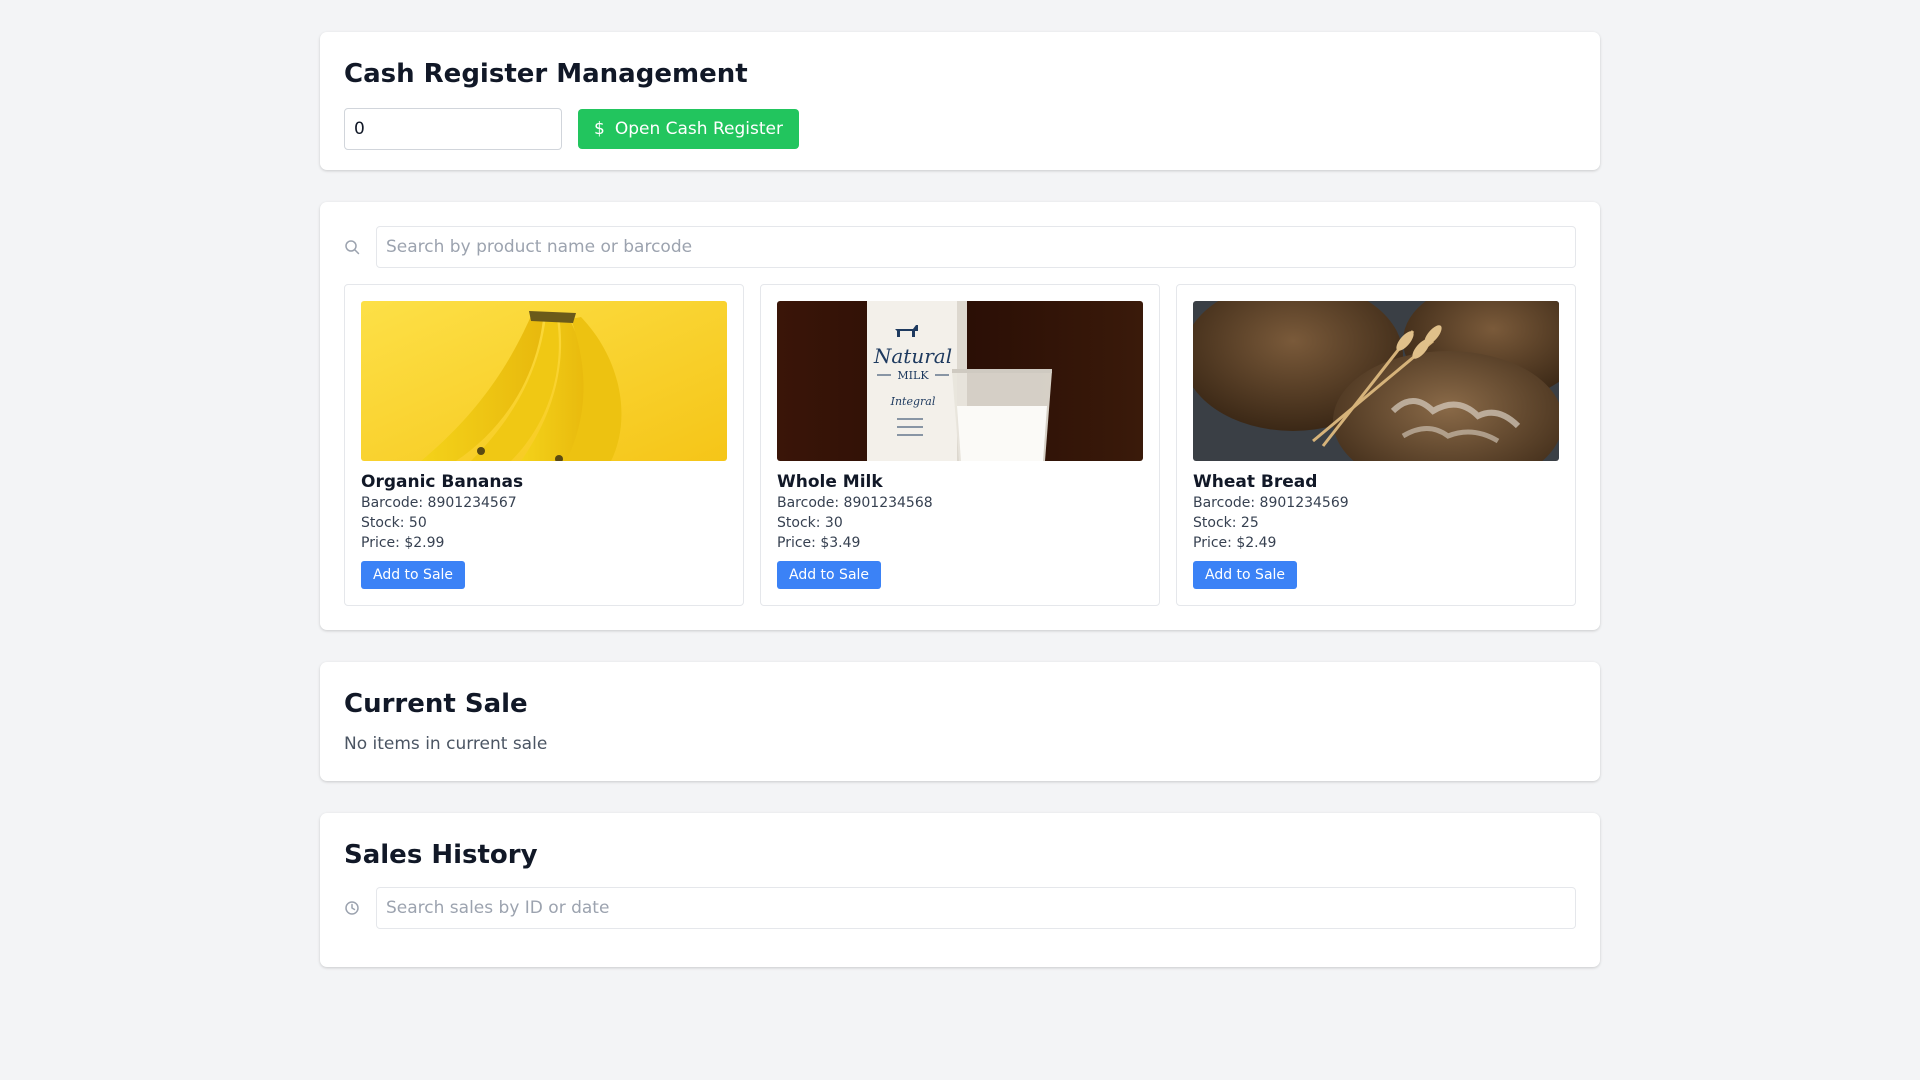  What do you see at coordinates (913, 401) in the screenshot?
I see `milk-image-text: Integral` at bounding box center [913, 401].